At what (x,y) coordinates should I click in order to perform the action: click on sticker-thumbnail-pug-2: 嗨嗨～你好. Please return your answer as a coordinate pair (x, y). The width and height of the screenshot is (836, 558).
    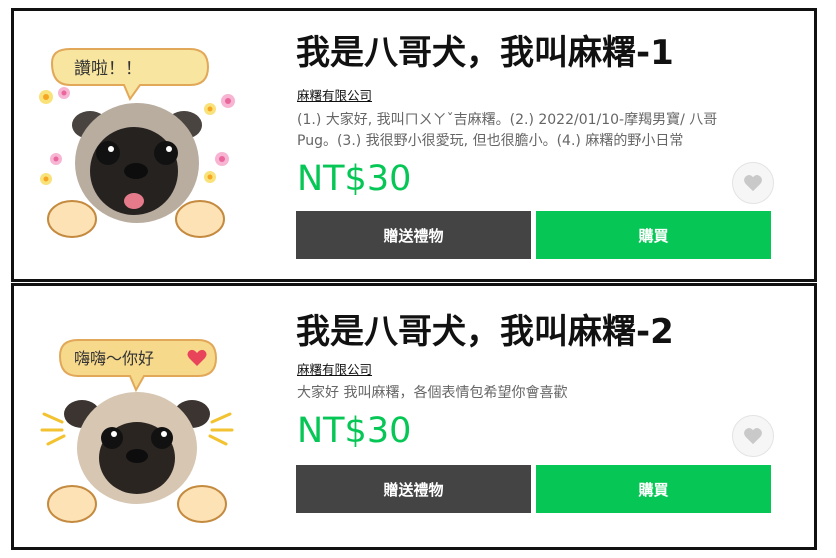
    Looking at the image, I should click on (137, 426).